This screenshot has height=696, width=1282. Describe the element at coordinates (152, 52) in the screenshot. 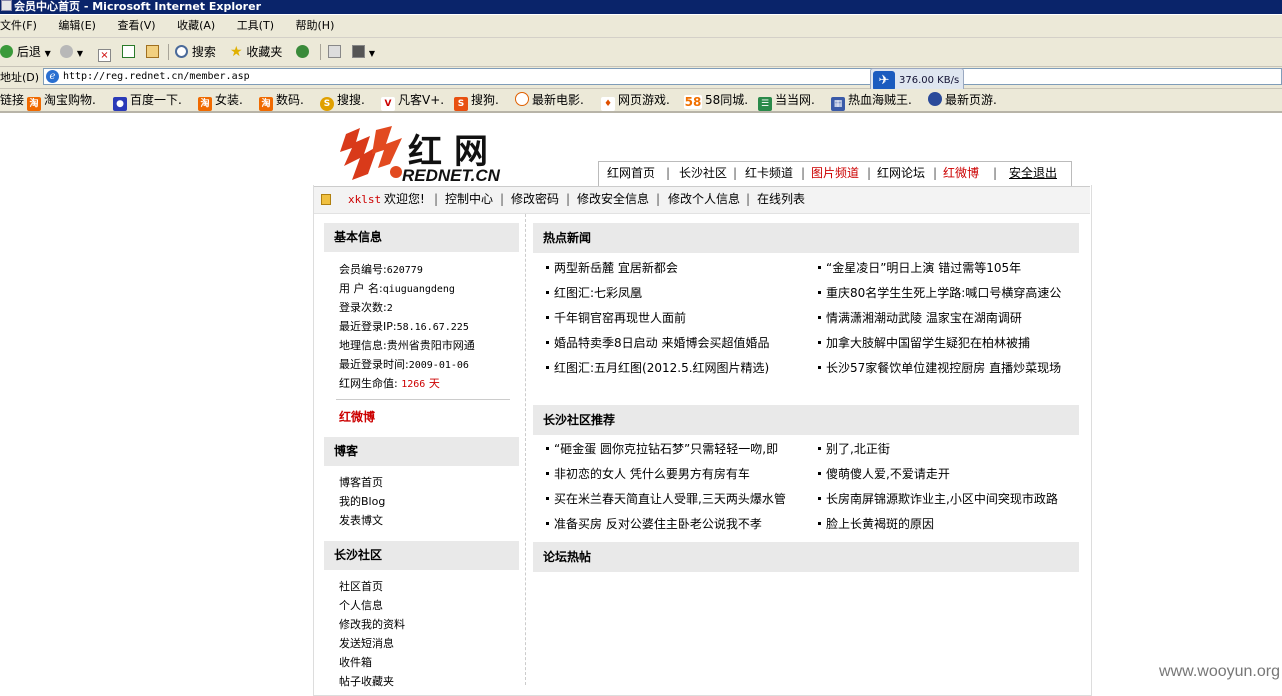

I see `home-button` at that location.